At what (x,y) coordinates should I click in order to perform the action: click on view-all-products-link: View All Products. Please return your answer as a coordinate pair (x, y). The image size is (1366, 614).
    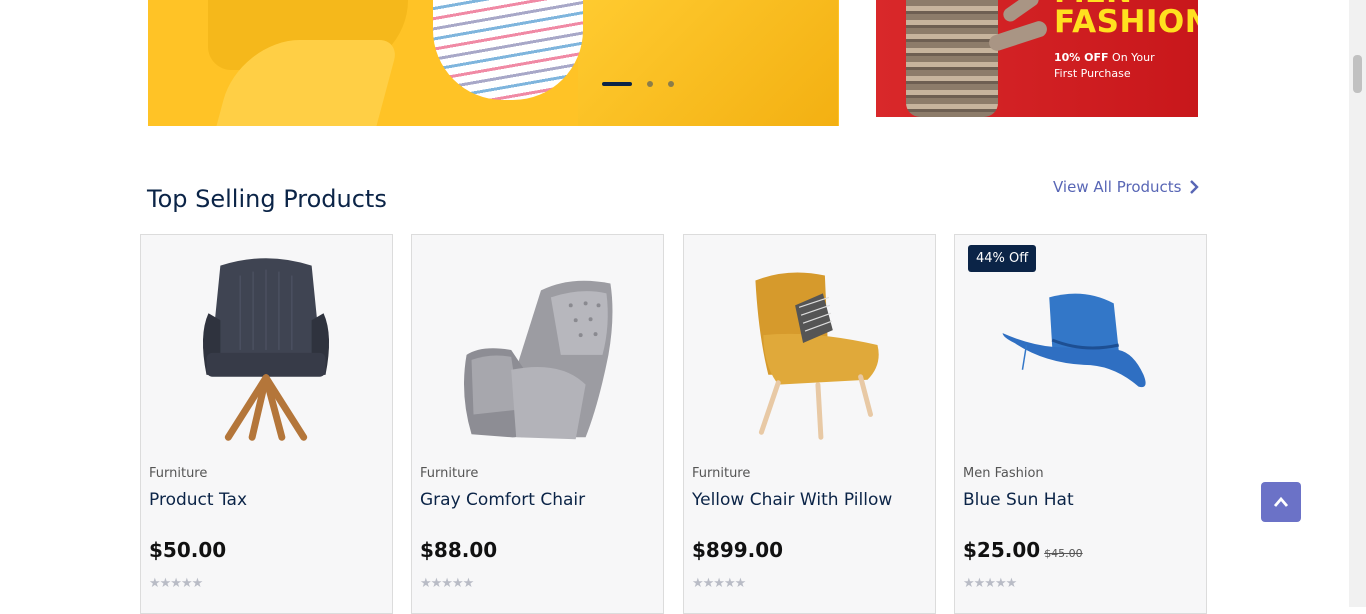
    Looking at the image, I should click on (1126, 187).